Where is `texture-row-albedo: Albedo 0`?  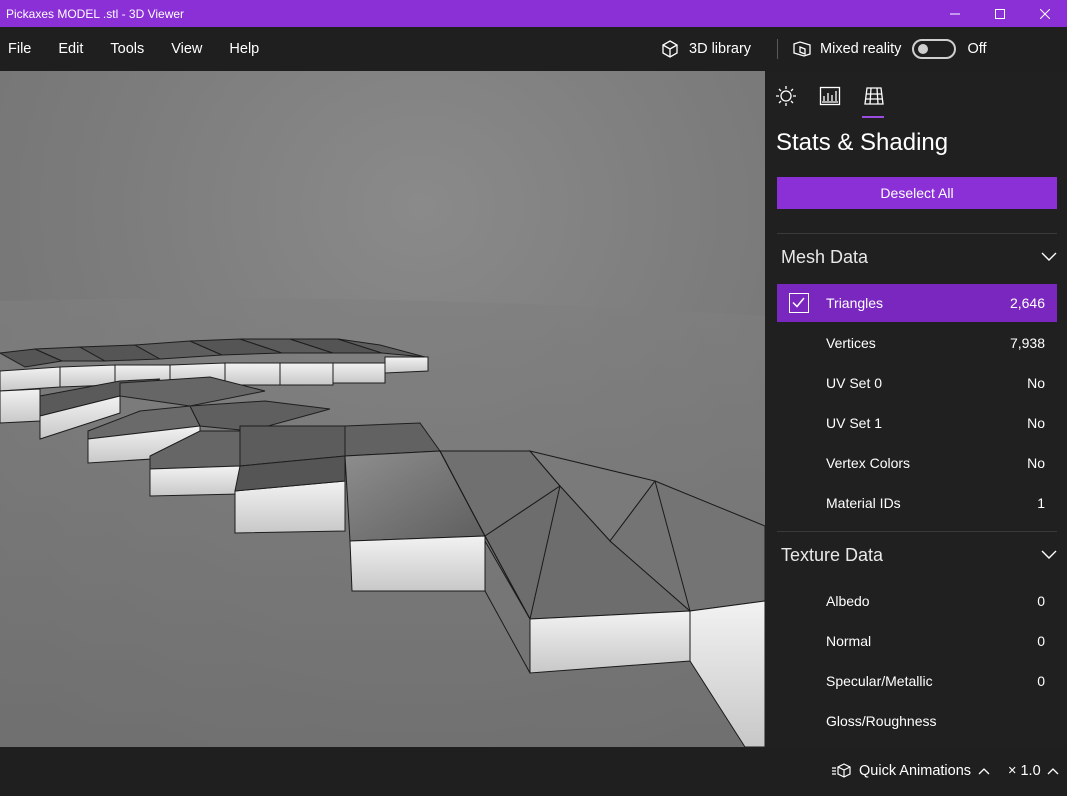
texture-row-albedo: Albedo 0 is located at coordinates (917, 601).